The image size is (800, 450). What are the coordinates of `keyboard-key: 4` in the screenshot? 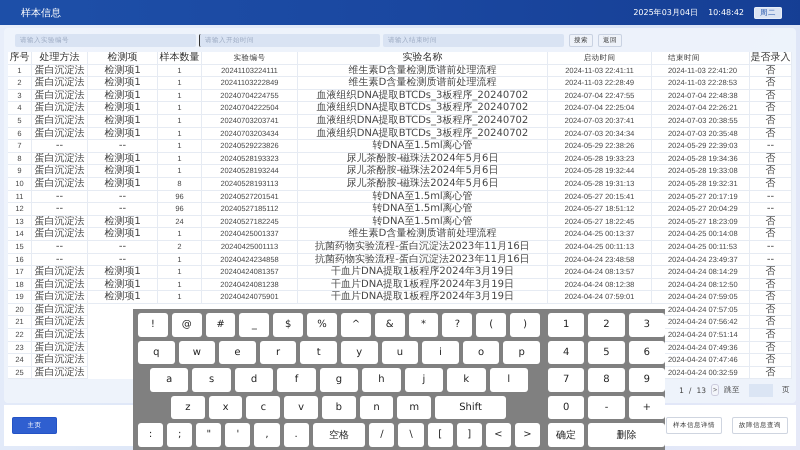 It's located at (566, 352).